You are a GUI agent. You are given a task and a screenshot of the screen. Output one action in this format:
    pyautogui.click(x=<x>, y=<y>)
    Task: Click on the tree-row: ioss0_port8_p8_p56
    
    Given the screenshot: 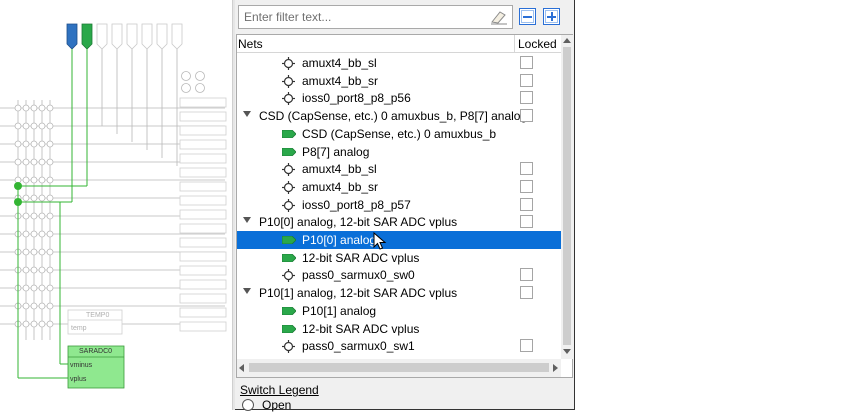 What is the action you would take?
    pyautogui.click(x=399, y=98)
    